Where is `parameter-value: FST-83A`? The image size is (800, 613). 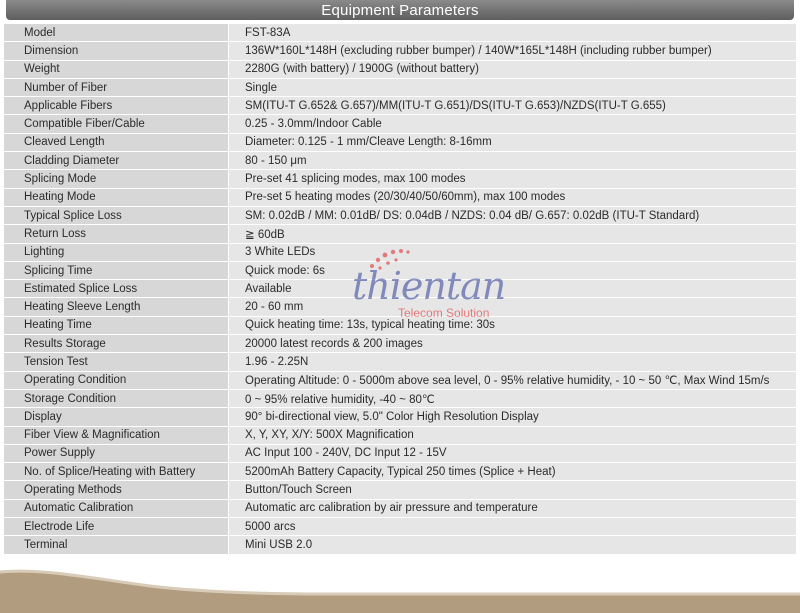
parameter-value: FST-83A is located at coordinates (512, 33).